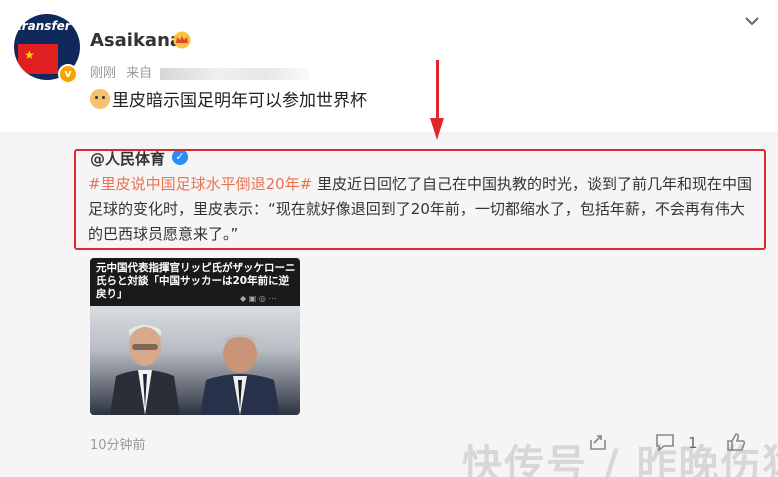 The width and height of the screenshot is (778, 477). What do you see at coordinates (235, 73) in the screenshot?
I see `blurred-source` at bounding box center [235, 73].